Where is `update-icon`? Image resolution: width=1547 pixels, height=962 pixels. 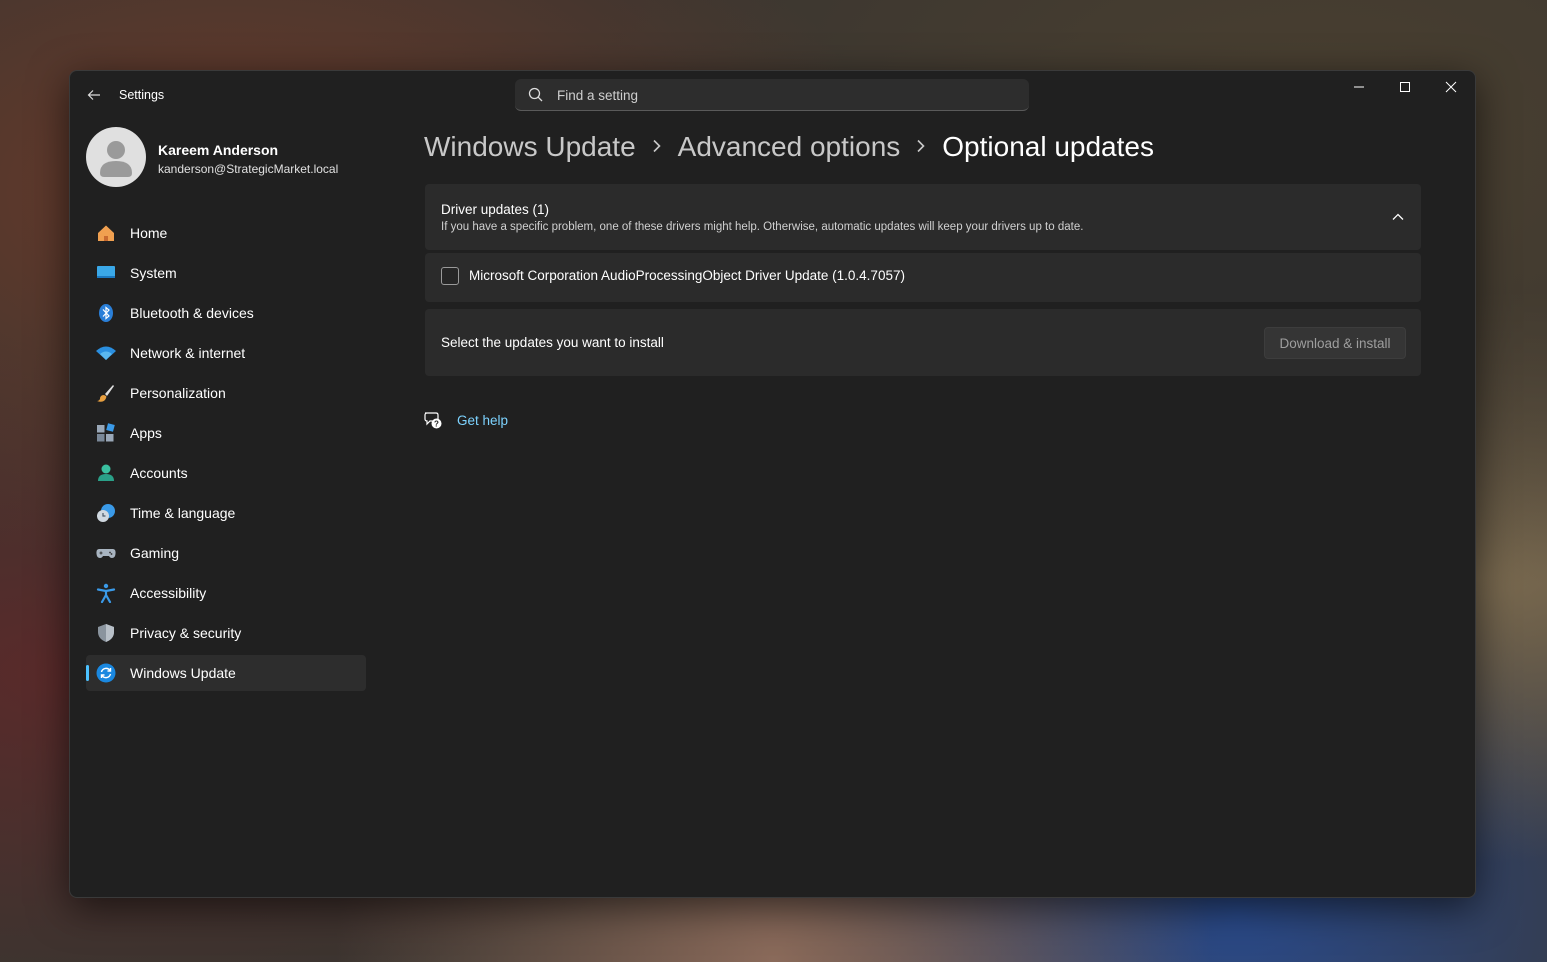 update-icon is located at coordinates (106, 673).